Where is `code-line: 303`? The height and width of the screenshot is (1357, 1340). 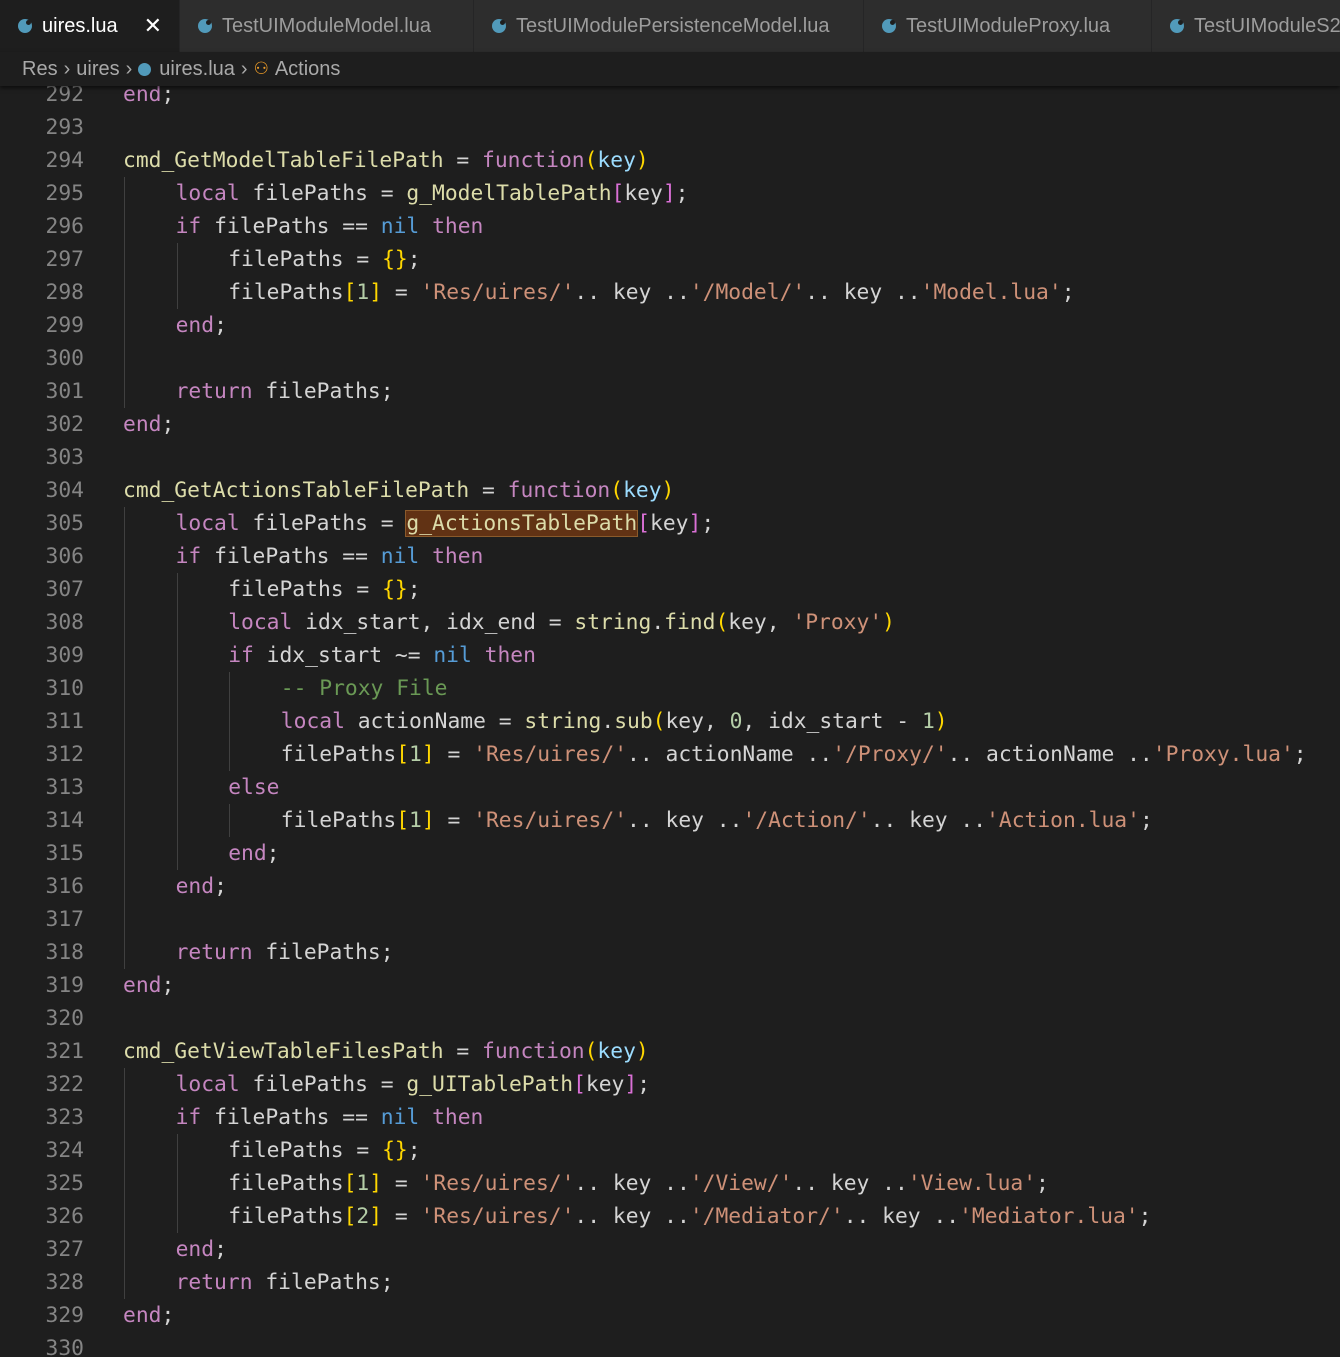
code-line: 303 is located at coordinates (670, 457).